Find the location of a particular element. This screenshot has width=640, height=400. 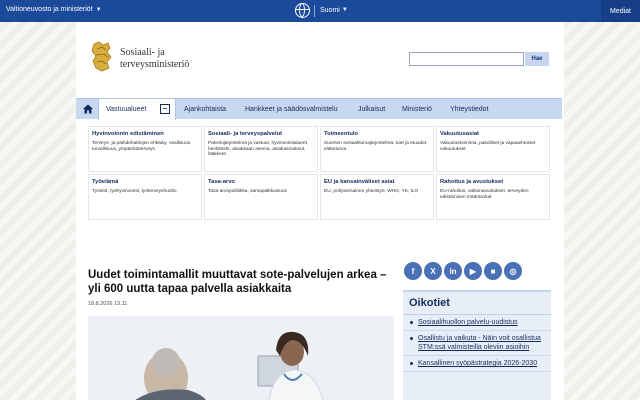

search-input is located at coordinates (466, 59).